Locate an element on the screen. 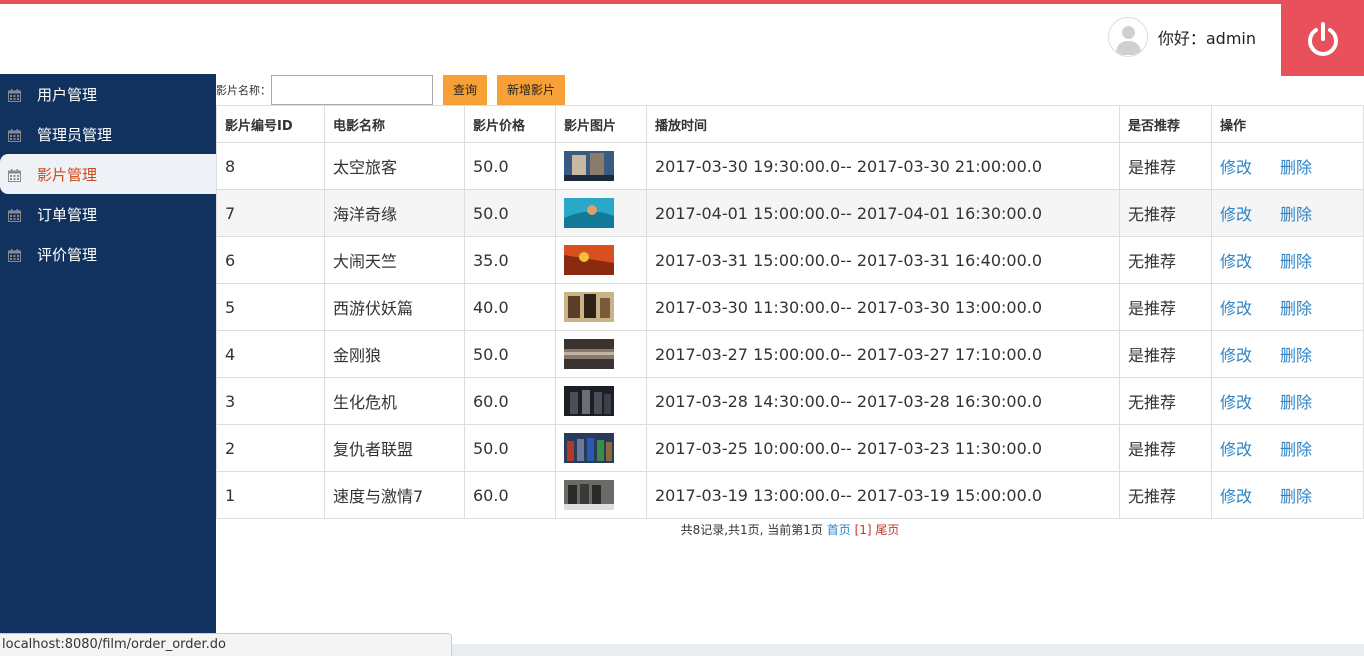 The image size is (1364, 656). add-film-button: 新增影片 is located at coordinates (531, 89).